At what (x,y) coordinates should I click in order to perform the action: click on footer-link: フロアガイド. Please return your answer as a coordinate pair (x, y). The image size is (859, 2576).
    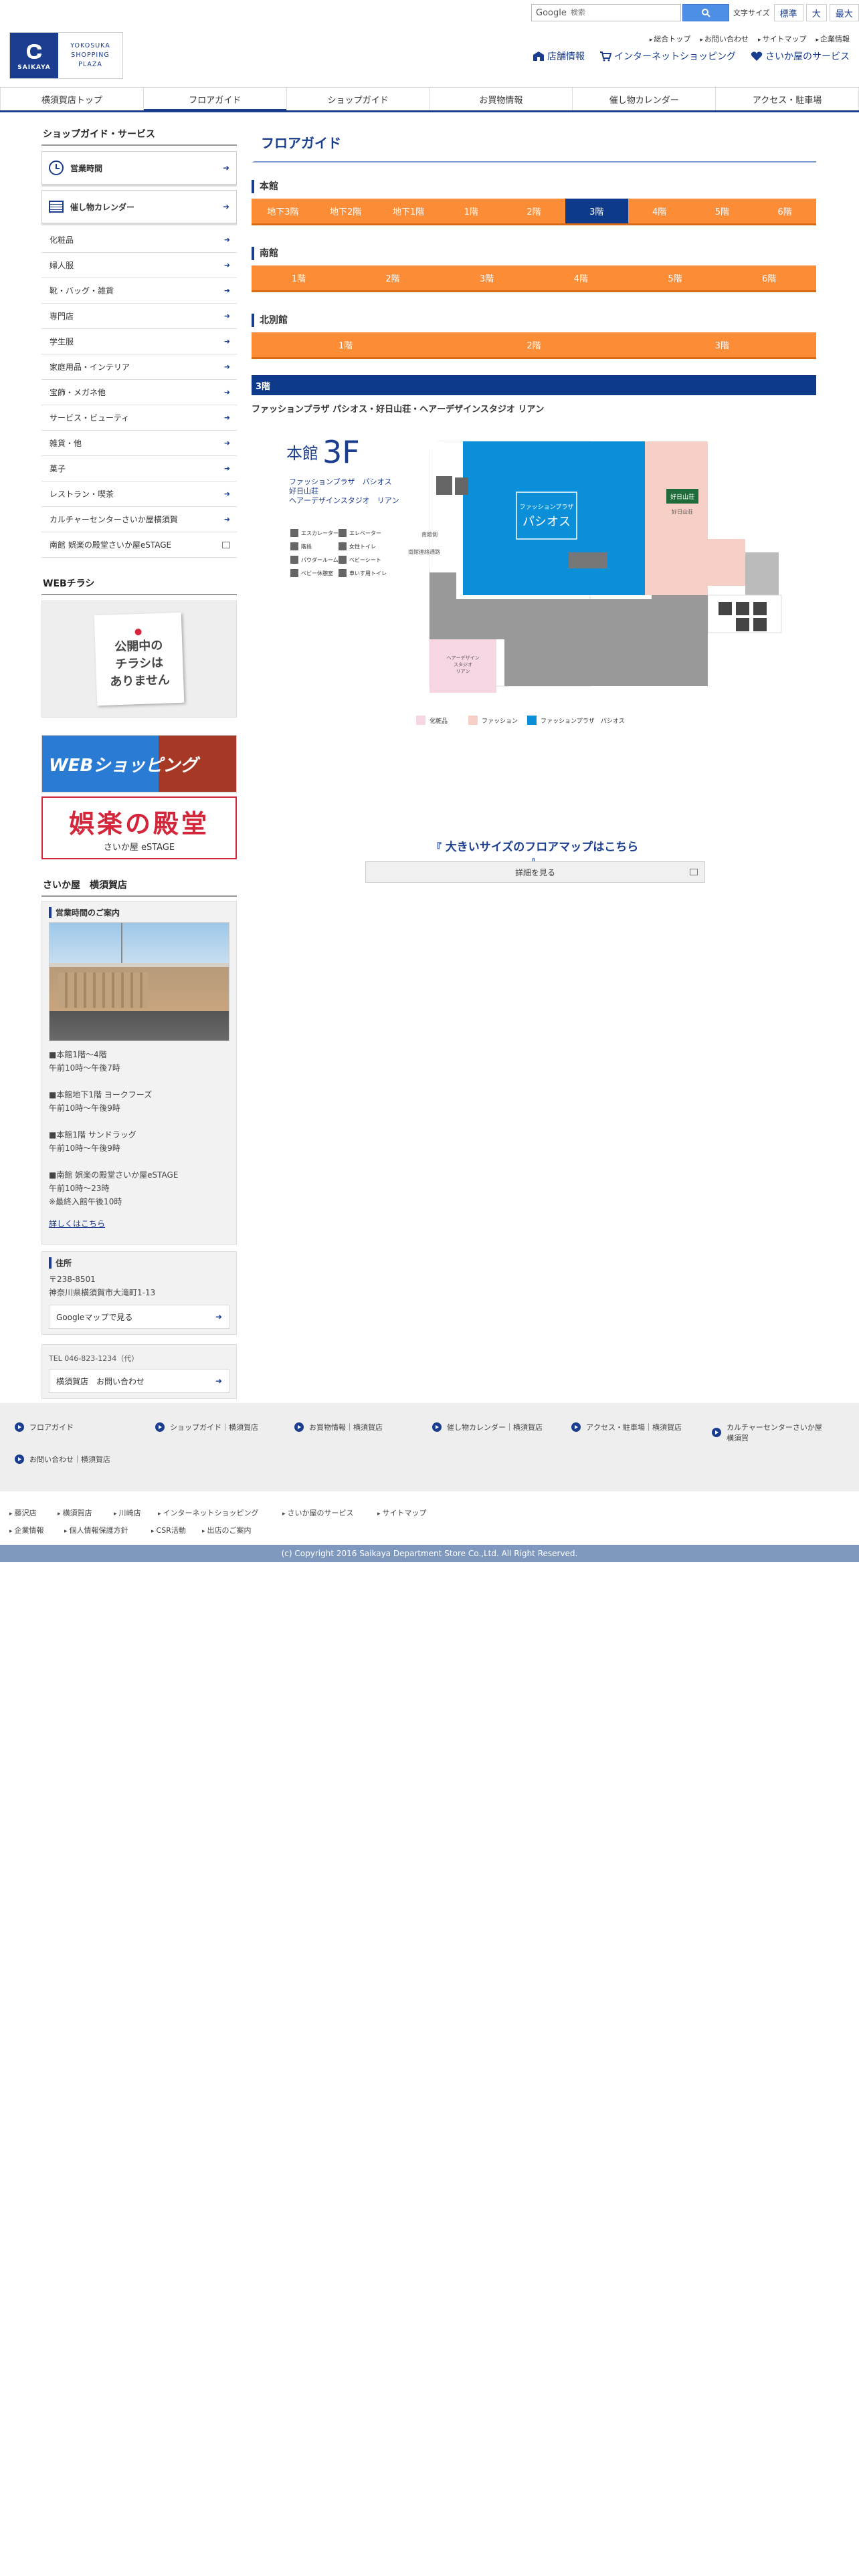
    Looking at the image, I should click on (44, 1427).